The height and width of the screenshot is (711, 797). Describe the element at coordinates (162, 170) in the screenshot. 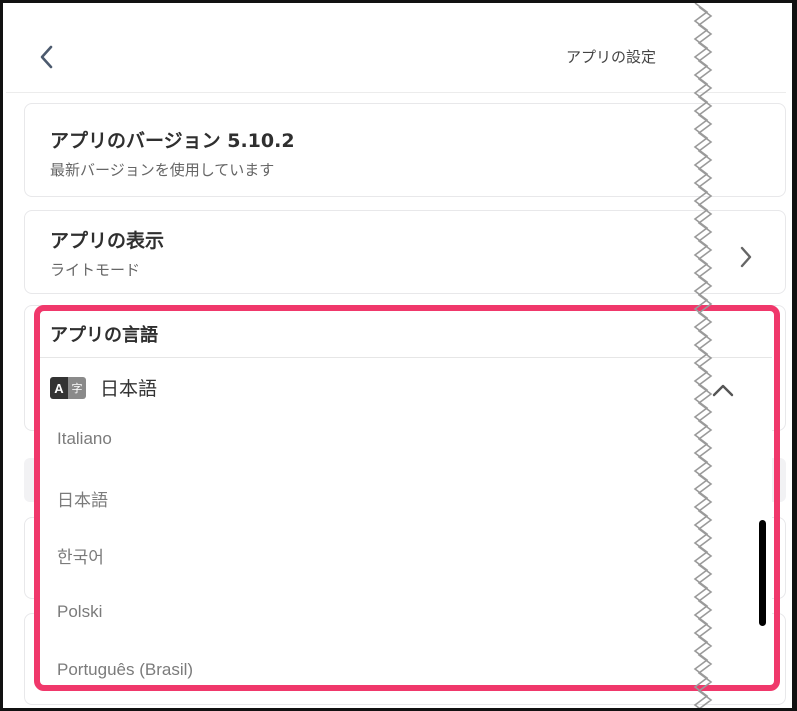

I see `app-version-status: 最新バージョンを使用しています` at that location.